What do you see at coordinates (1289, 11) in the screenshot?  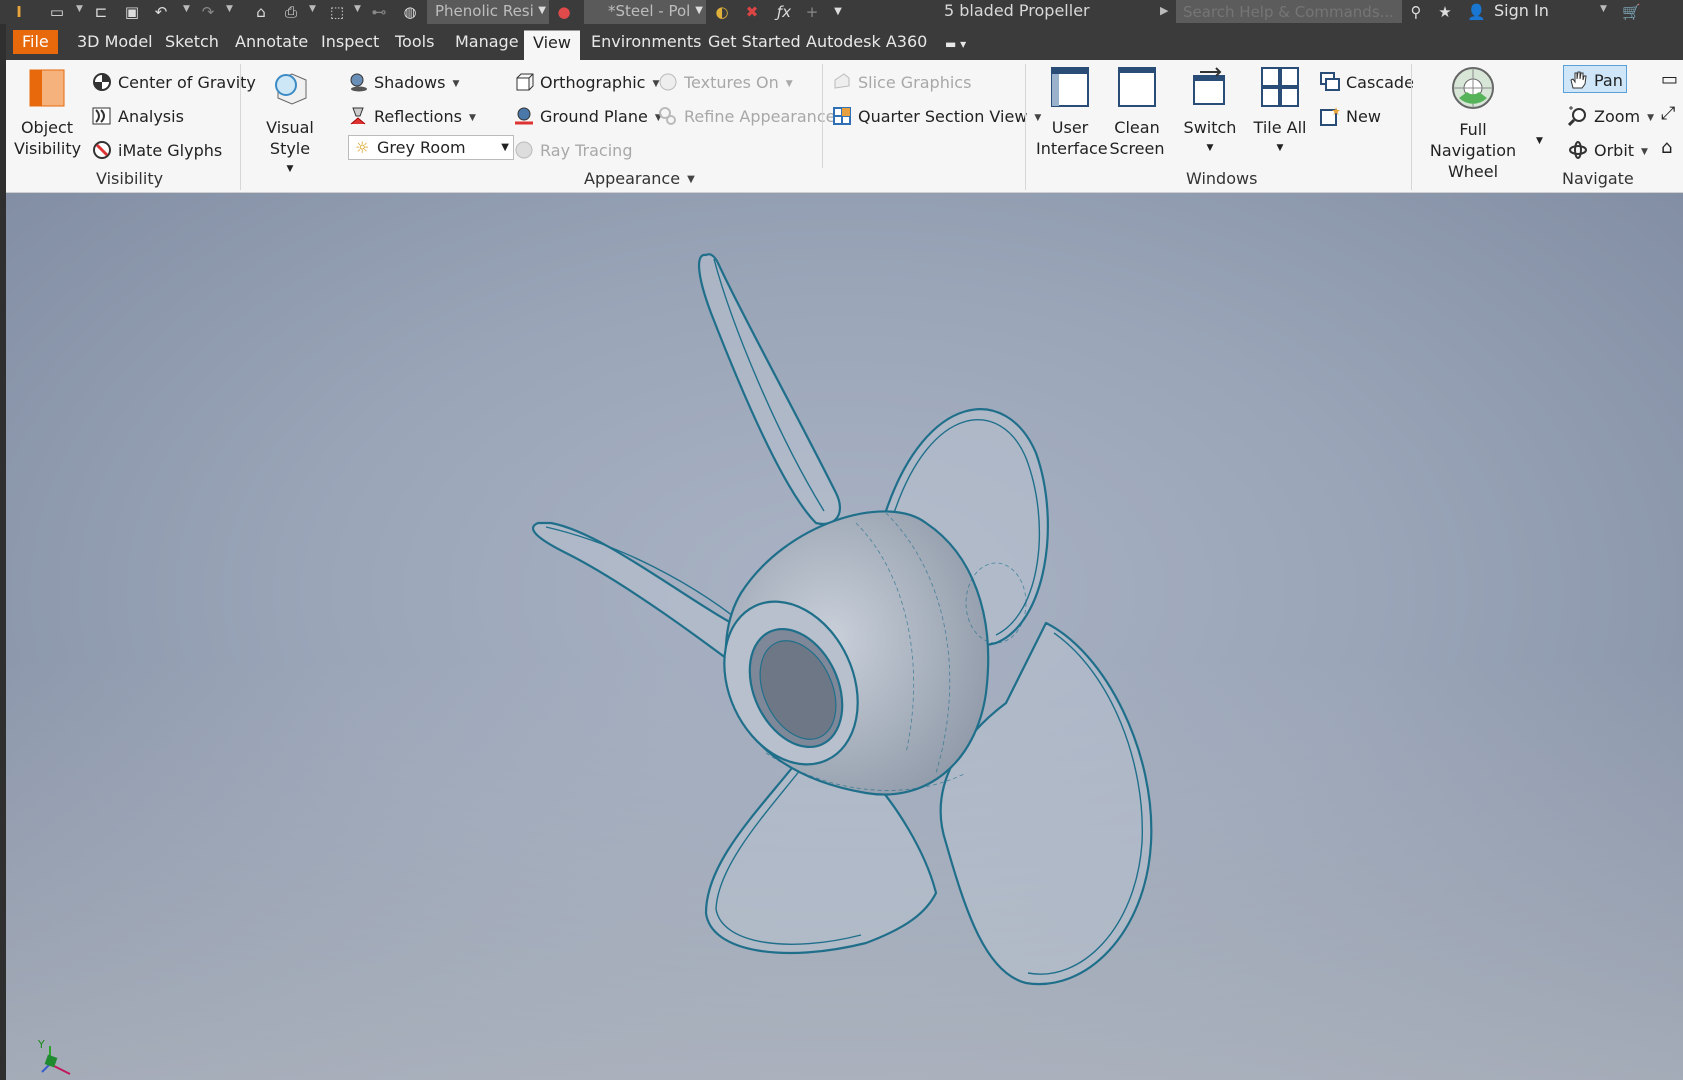 I see `help-search-input` at bounding box center [1289, 11].